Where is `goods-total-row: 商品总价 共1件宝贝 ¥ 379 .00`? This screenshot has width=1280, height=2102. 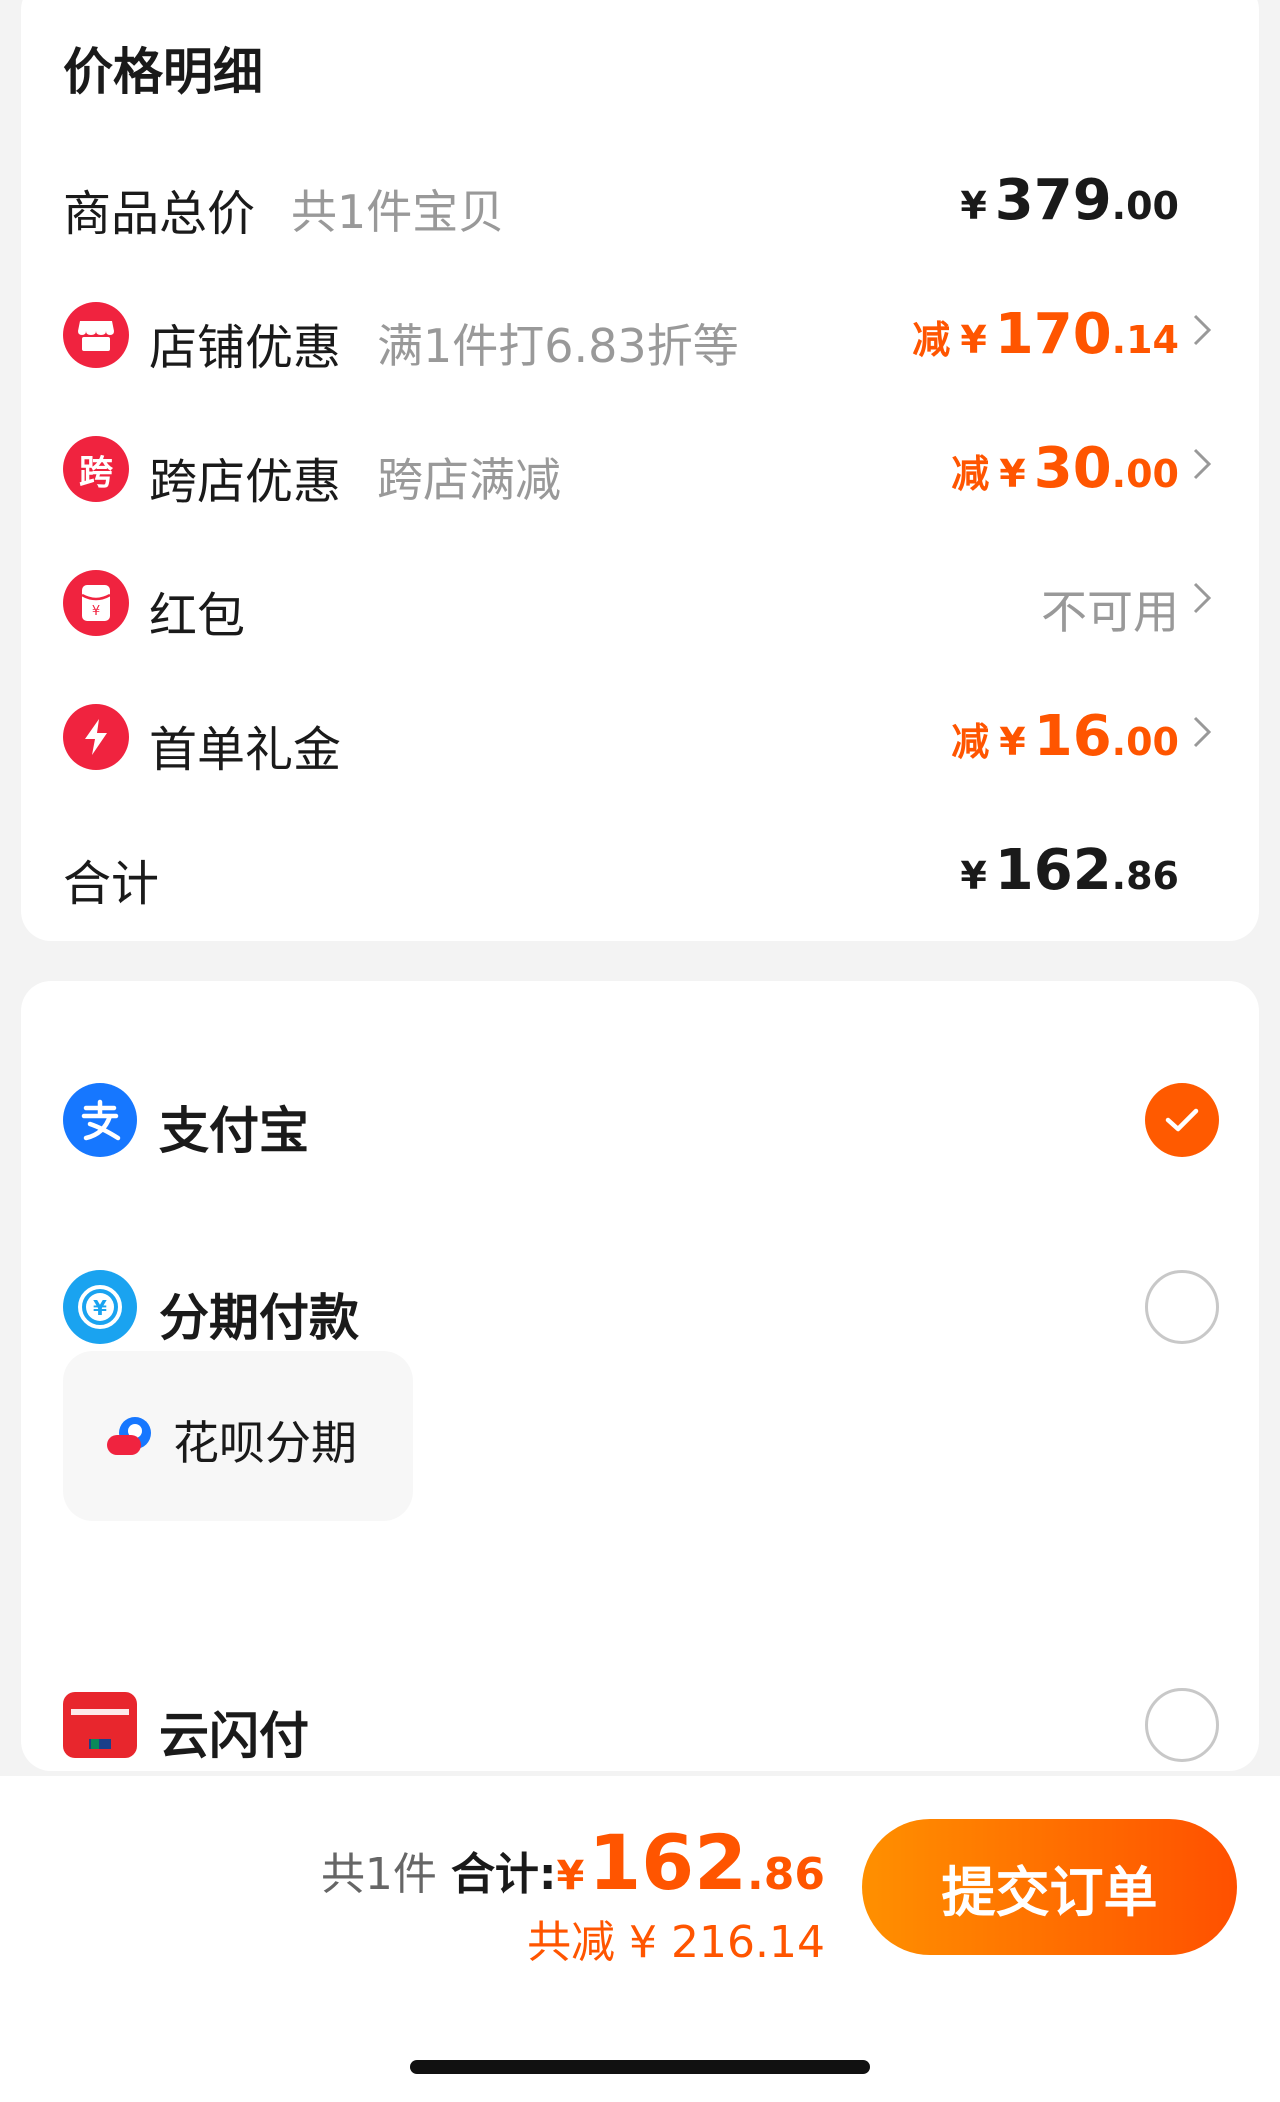 goods-total-row: 商品总价 共1件宝贝 ¥ 379 .00 is located at coordinates (640, 196).